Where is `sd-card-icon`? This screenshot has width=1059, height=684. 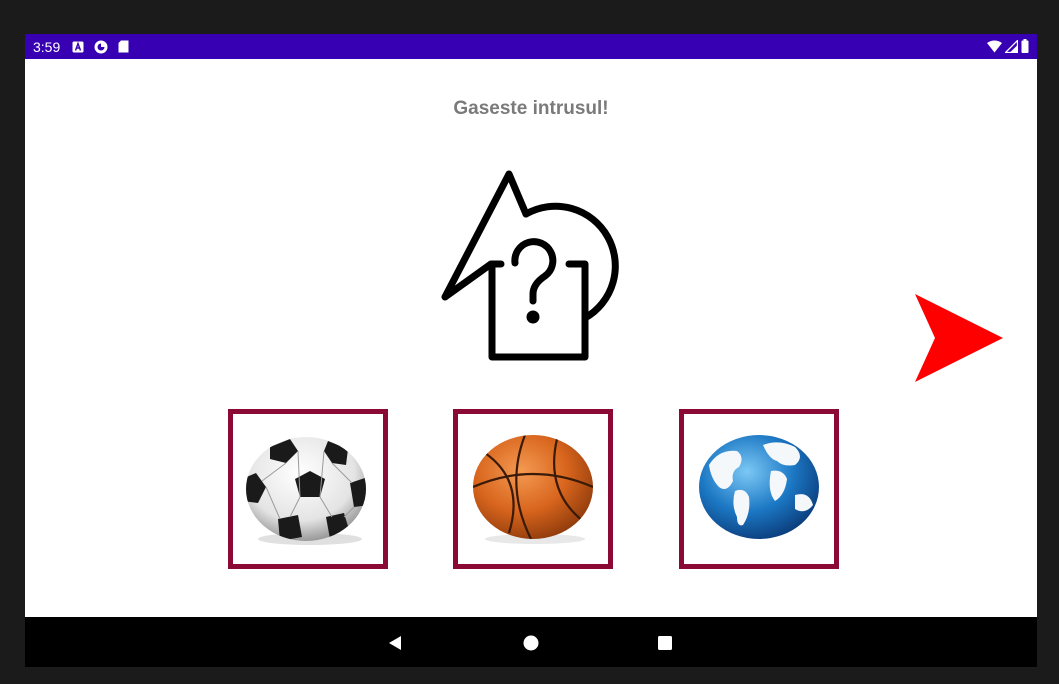
sd-card-icon is located at coordinates (123, 46).